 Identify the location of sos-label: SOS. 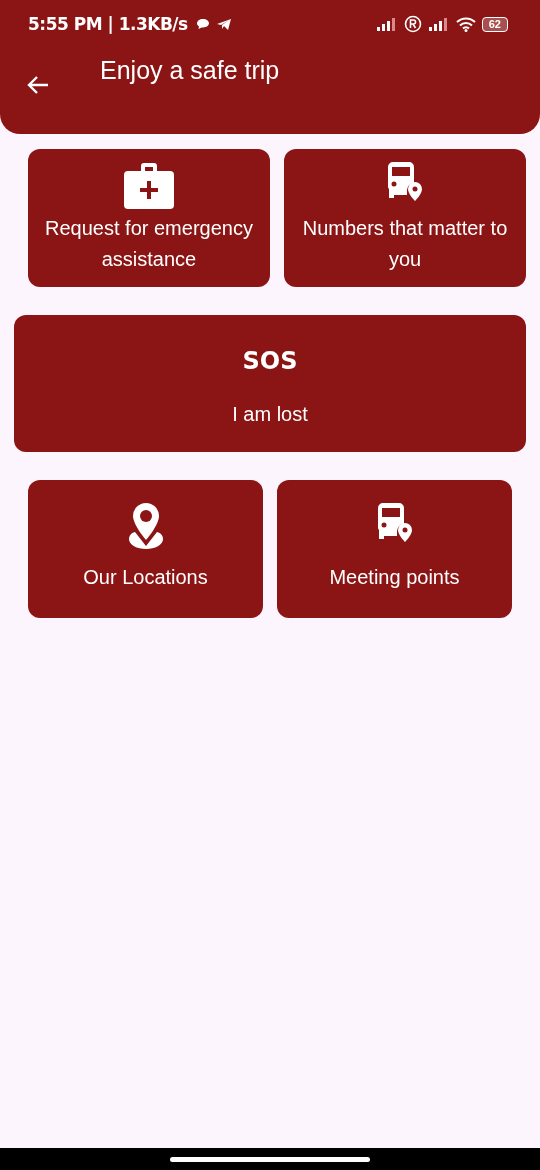
(270, 361).